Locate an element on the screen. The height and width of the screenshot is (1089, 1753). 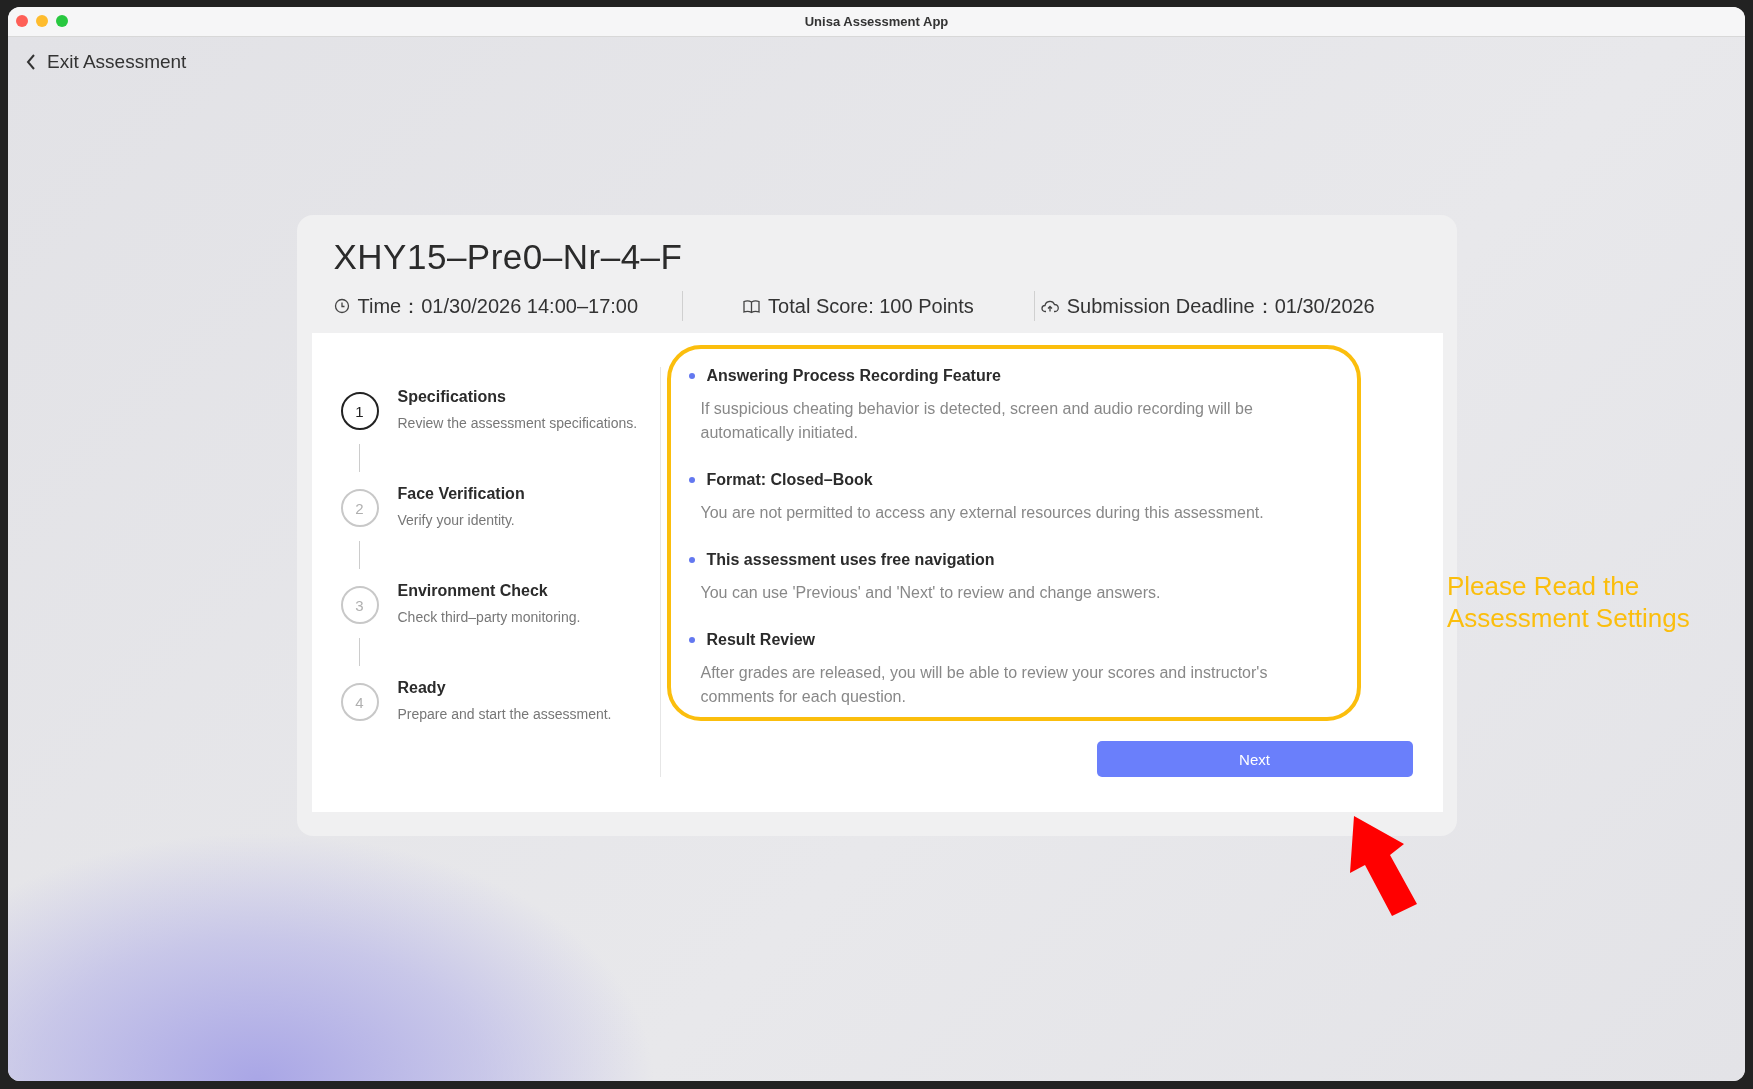
step-number: 3 is located at coordinates (359, 605).